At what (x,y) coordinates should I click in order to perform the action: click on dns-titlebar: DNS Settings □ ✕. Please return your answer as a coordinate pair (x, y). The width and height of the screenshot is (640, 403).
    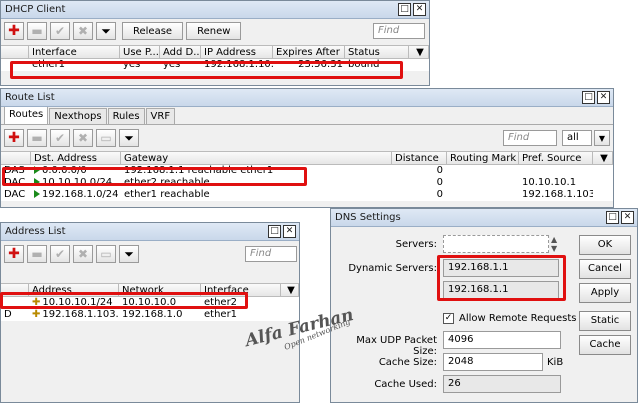
    Looking at the image, I should click on (484, 218).